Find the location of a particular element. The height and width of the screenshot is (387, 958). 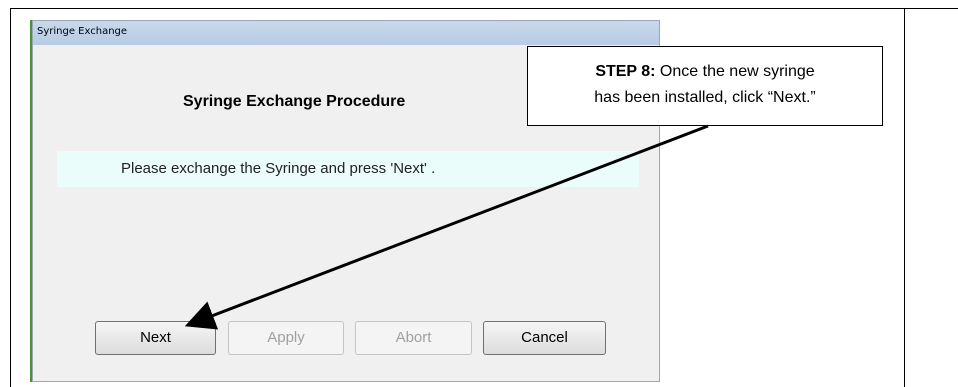

document-frame-right is located at coordinates (904, 197).